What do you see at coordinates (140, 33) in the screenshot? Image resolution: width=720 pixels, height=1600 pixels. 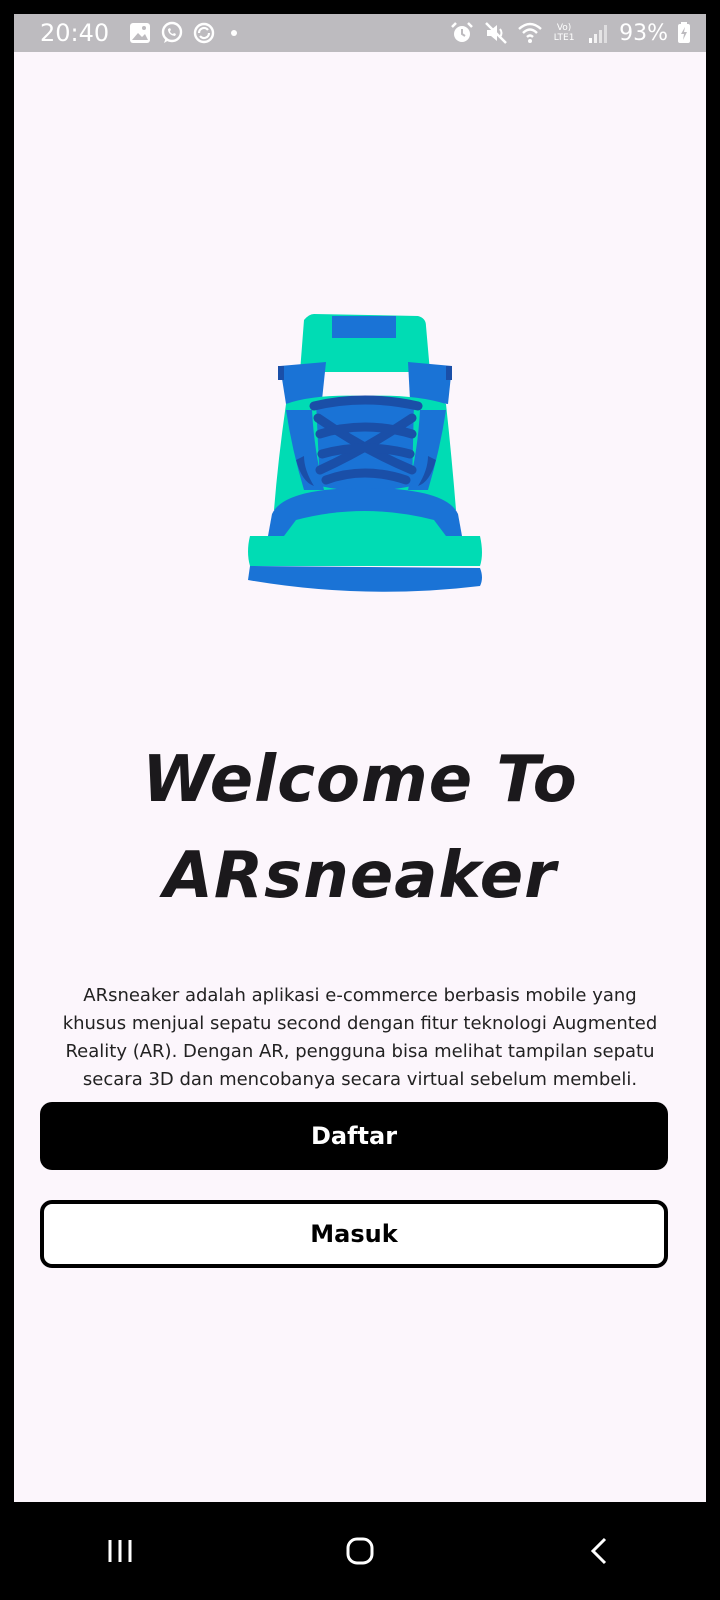 I see `gallery-icon` at bounding box center [140, 33].